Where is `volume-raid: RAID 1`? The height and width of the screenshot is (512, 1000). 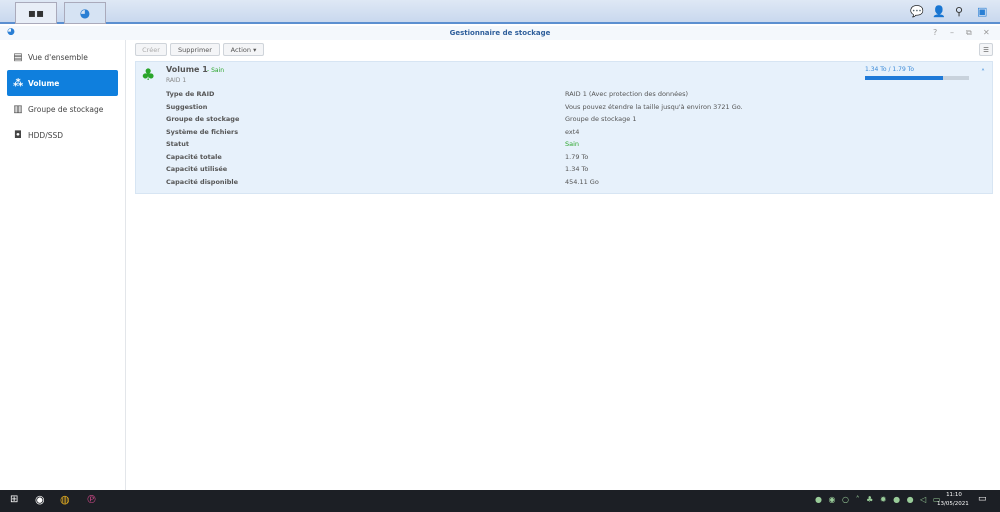 volume-raid: RAID 1 is located at coordinates (176, 80).